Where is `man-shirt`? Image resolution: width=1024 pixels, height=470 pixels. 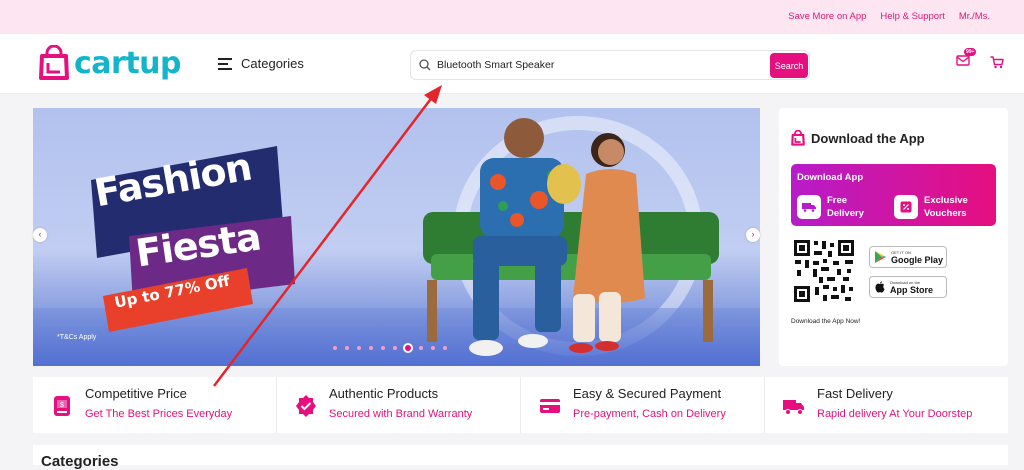 man-shirt is located at coordinates (522, 198).